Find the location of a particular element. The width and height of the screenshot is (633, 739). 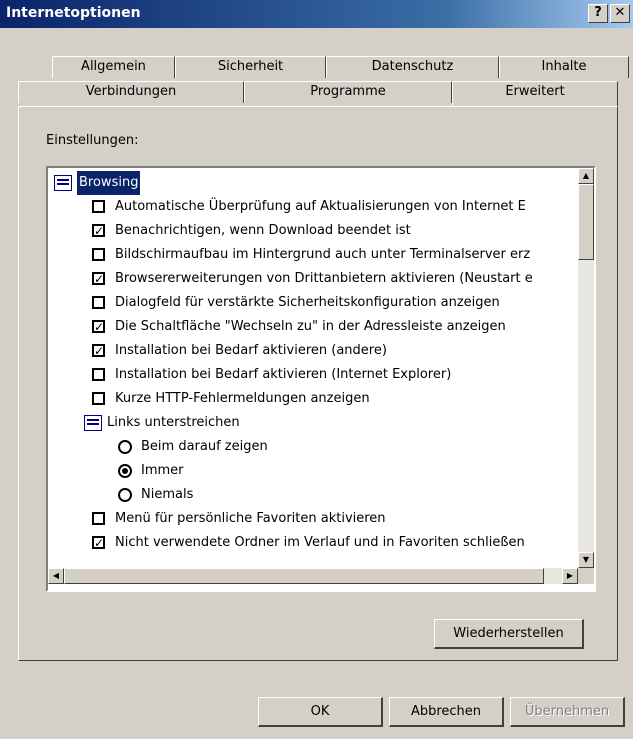

tab-inhalte: Inhalte is located at coordinates (564, 67).